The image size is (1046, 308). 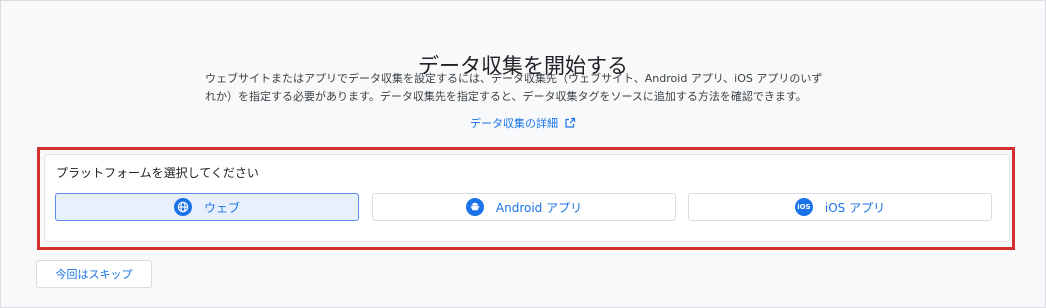 What do you see at coordinates (182, 207) in the screenshot?
I see `globe-icon` at bounding box center [182, 207].